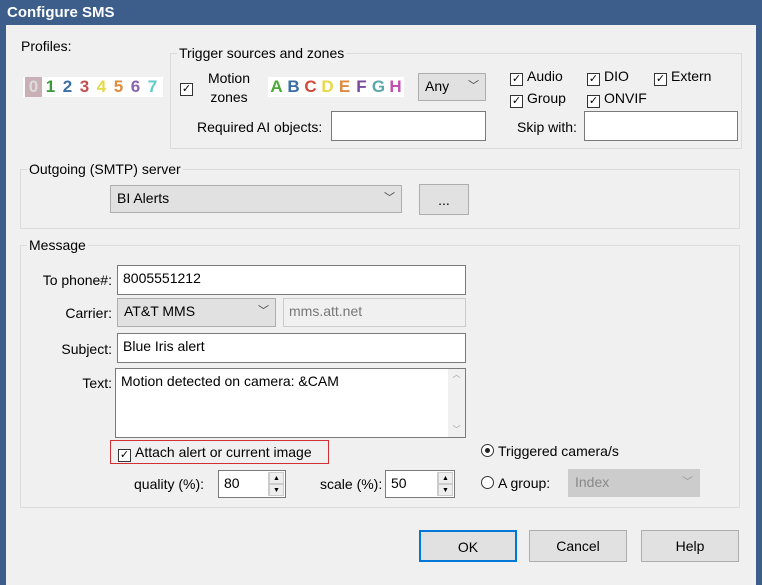 The image size is (762, 585). Describe the element at coordinates (578, 546) in the screenshot. I see `cancel-button: Cancel` at that location.